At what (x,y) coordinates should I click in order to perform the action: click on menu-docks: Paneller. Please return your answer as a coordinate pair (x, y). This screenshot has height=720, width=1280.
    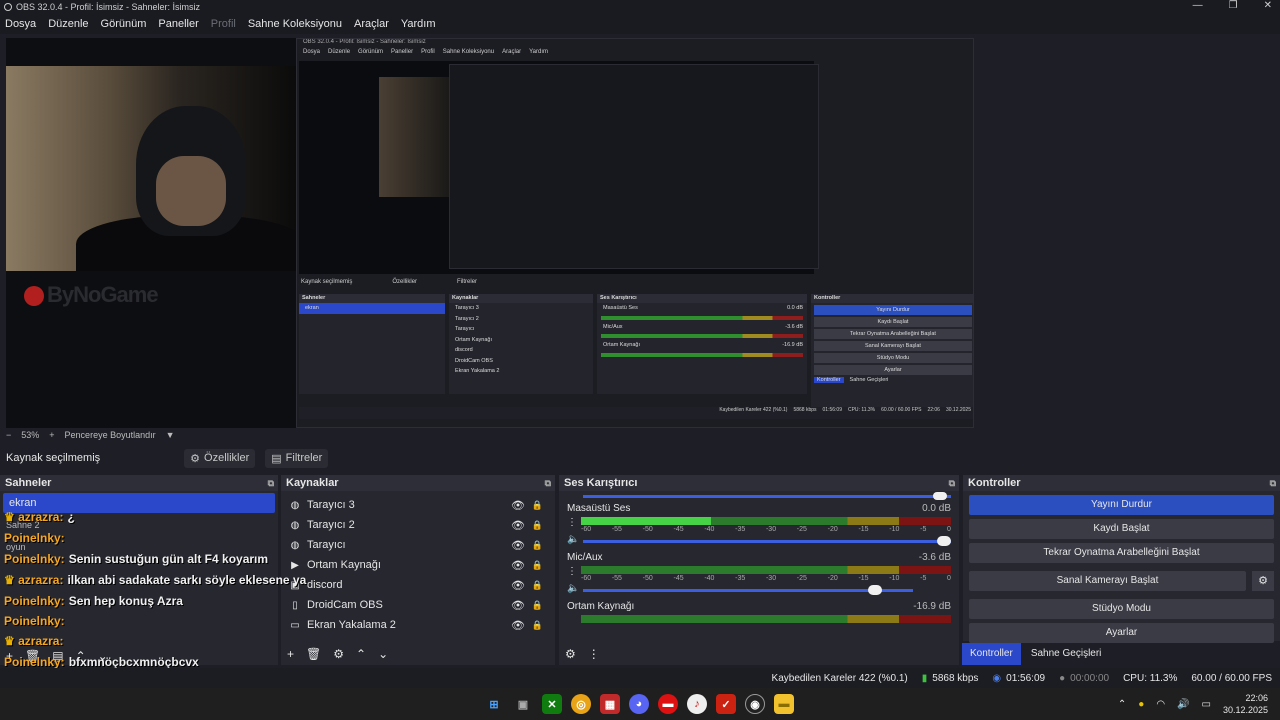
    Looking at the image, I should click on (178, 24).